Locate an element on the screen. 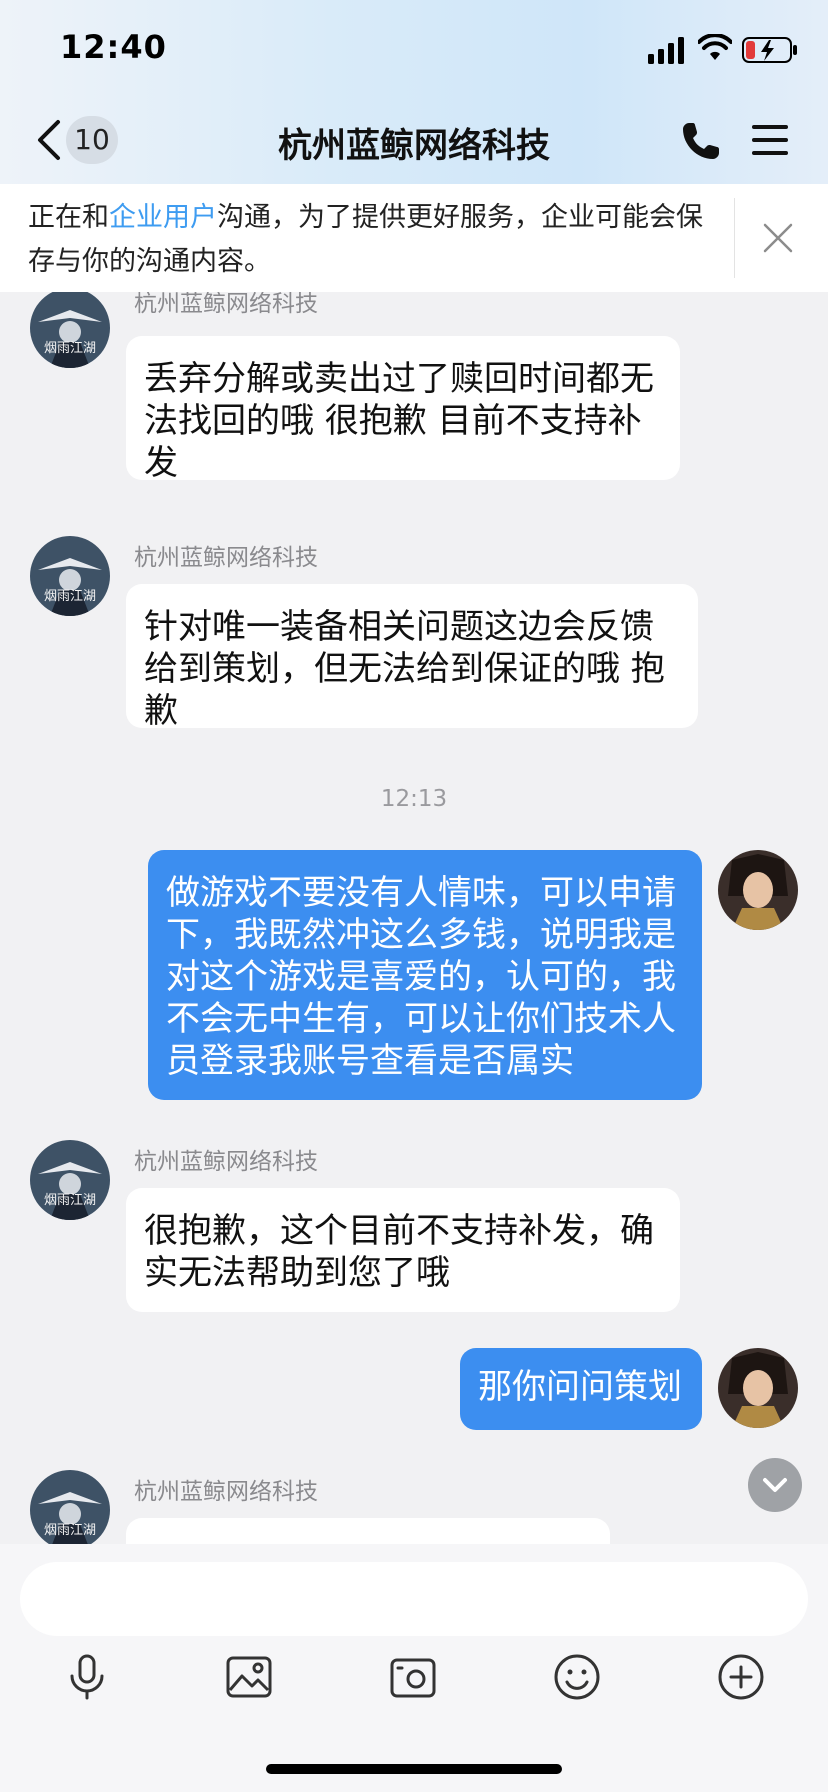 The height and width of the screenshot is (1792, 828). enterprise-user-link: 企业用户 is located at coordinates (163, 217).